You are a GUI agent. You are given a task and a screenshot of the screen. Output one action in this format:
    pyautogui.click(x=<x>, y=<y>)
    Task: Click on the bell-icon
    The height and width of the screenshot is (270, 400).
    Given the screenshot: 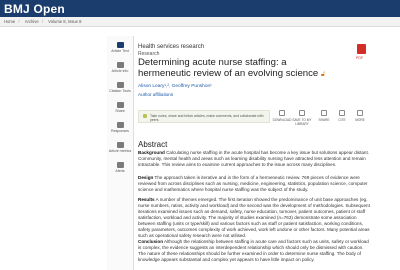 What is the action you would take?
    pyautogui.click(x=120, y=165)
    